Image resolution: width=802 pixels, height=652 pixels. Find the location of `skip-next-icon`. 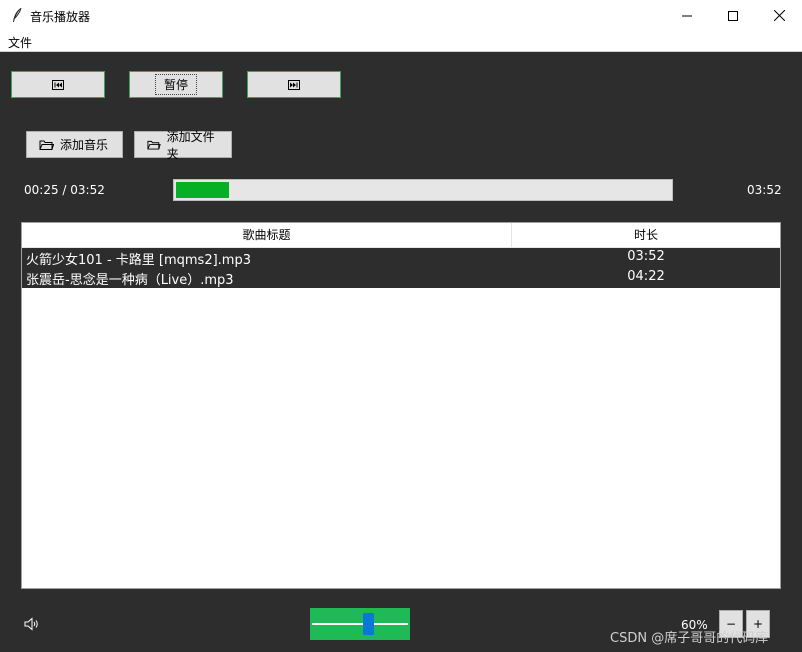

skip-next-icon is located at coordinates (294, 84).